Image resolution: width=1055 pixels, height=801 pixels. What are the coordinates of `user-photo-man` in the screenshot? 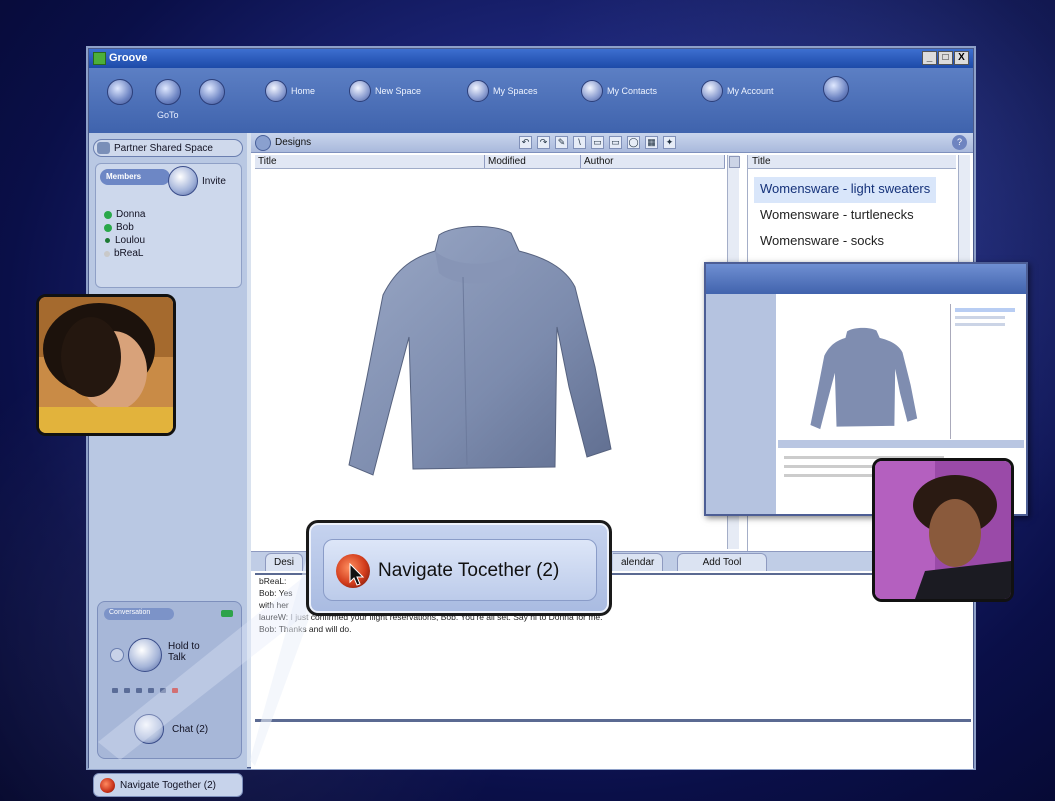 It's located at (943, 530).